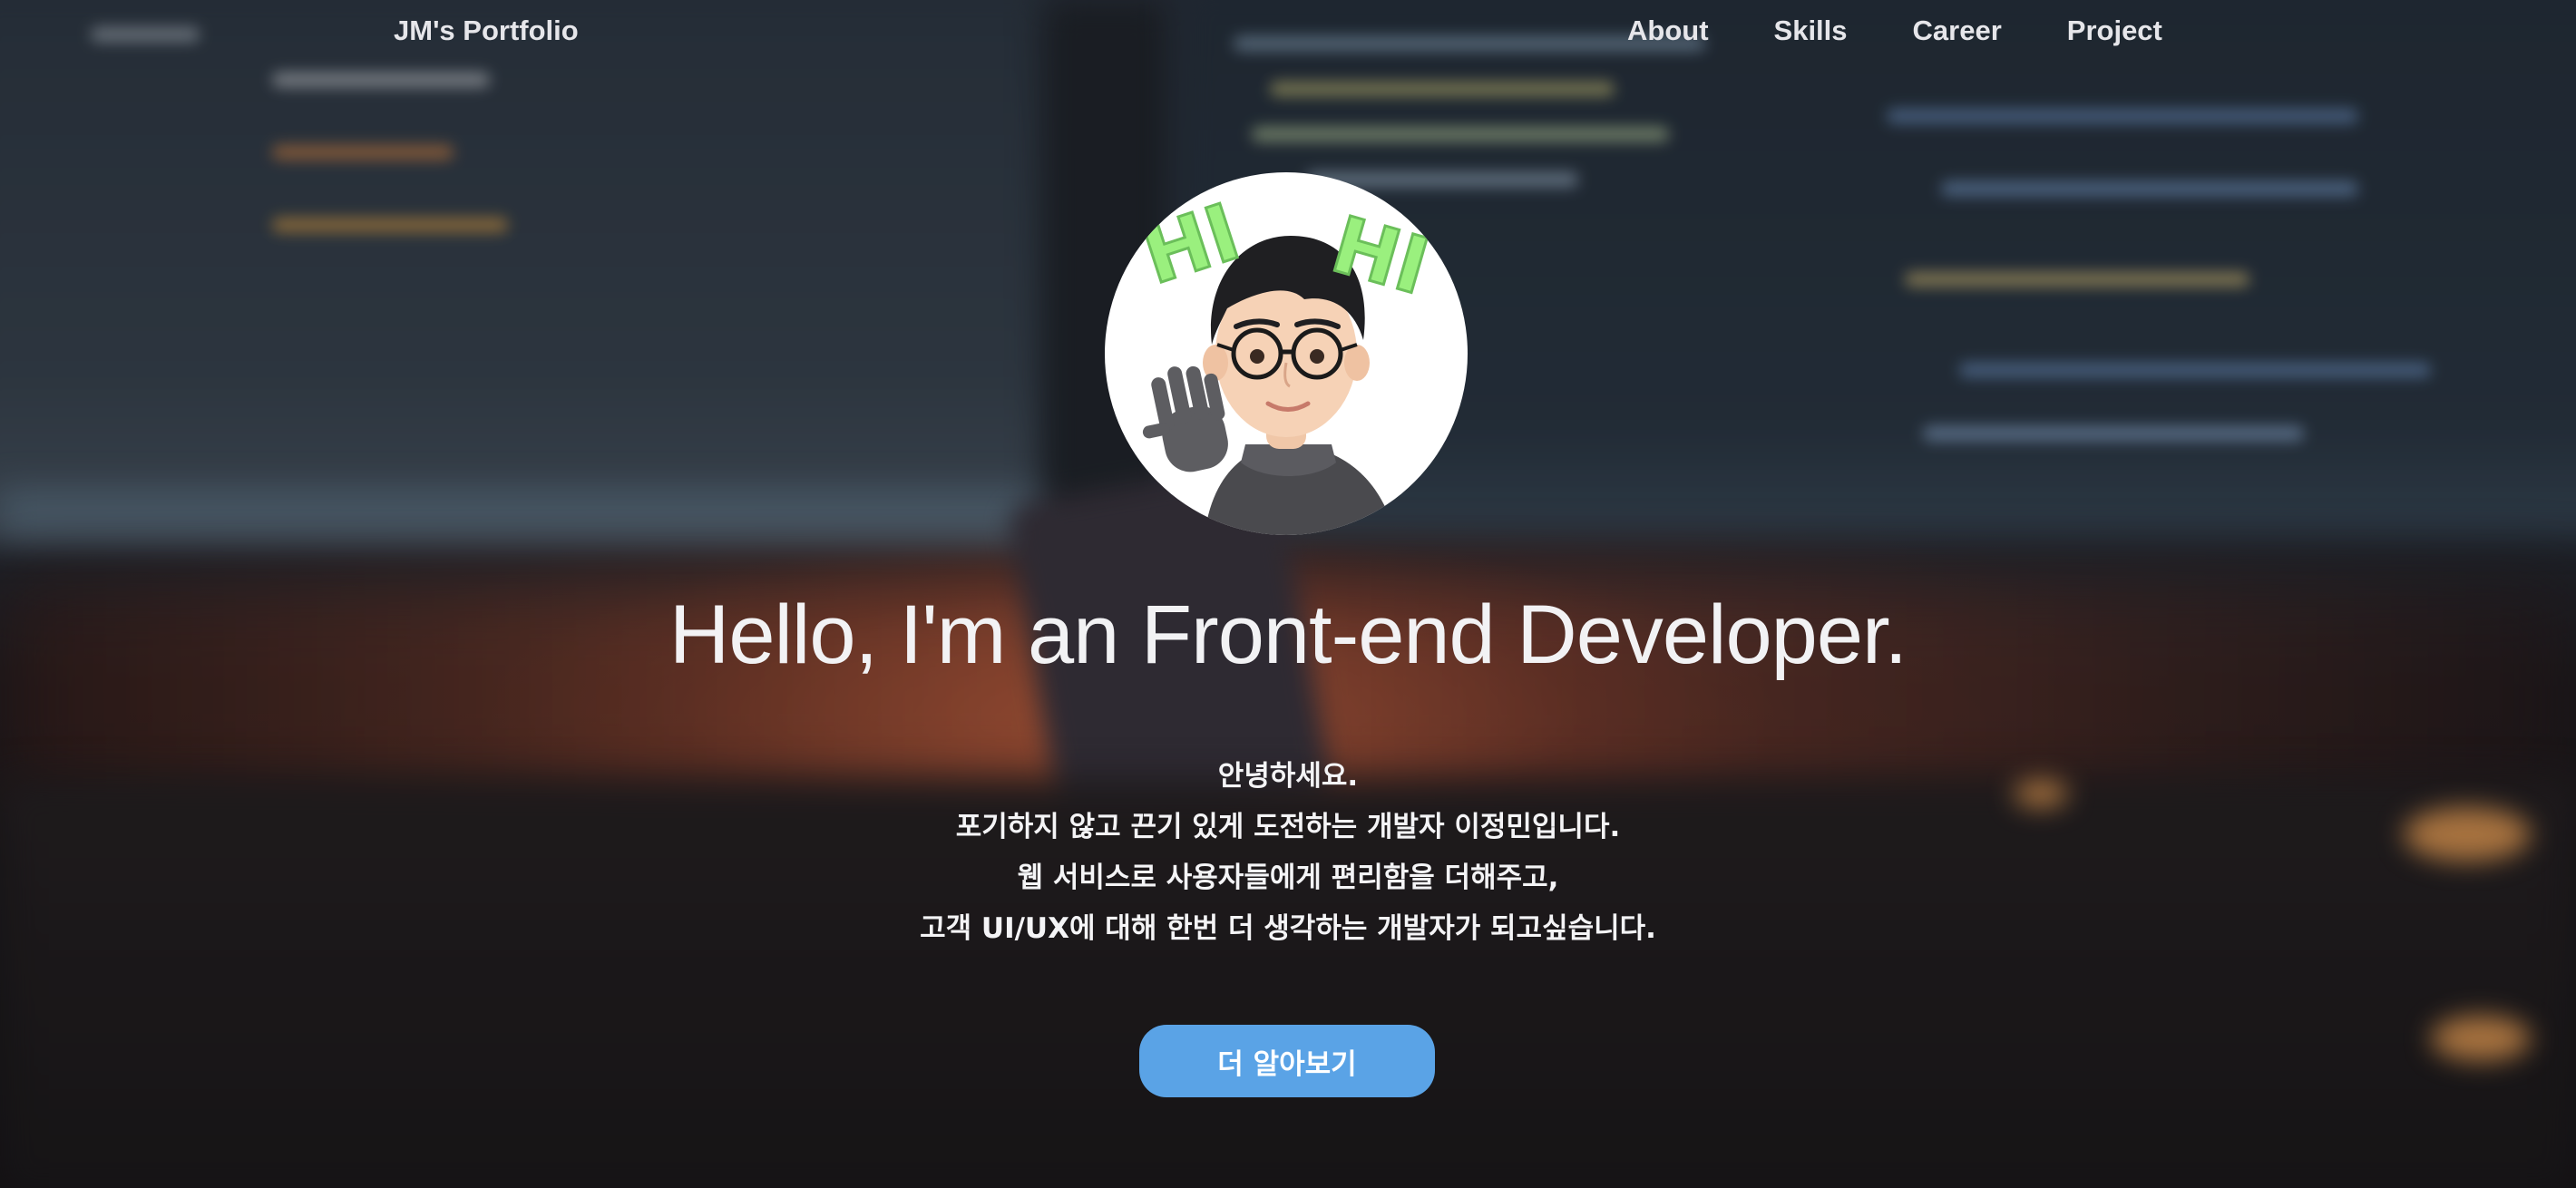  What do you see at coordinates (1288, 878) in the screenshot?
I see `intro-line: 웹 서비스로 사용자들에게 편리함을 더해주고,` at bounding box center [1288, 878].